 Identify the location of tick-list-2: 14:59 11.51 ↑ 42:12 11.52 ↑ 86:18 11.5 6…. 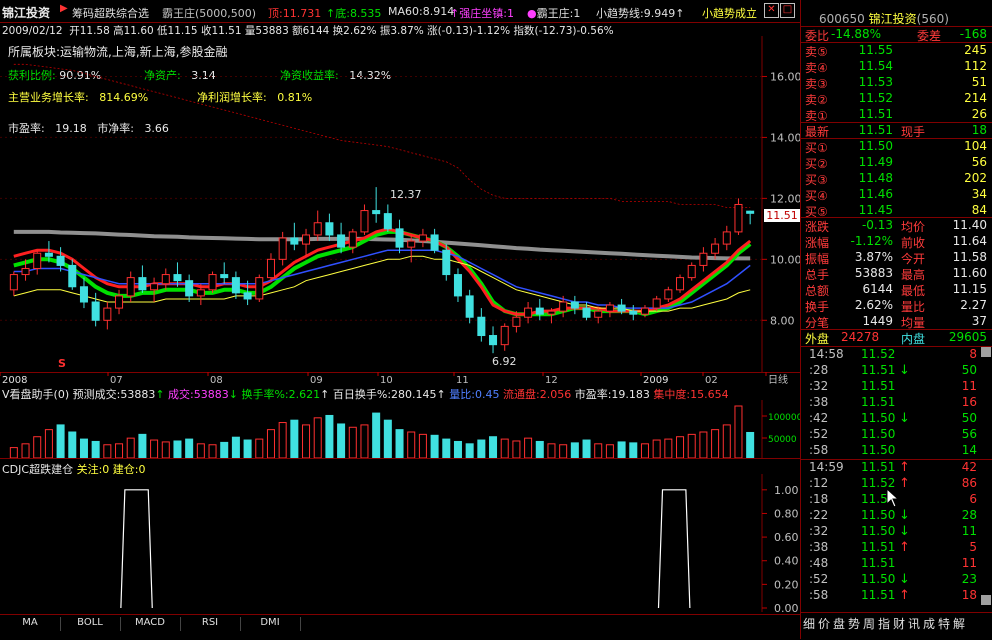
(896, 532).